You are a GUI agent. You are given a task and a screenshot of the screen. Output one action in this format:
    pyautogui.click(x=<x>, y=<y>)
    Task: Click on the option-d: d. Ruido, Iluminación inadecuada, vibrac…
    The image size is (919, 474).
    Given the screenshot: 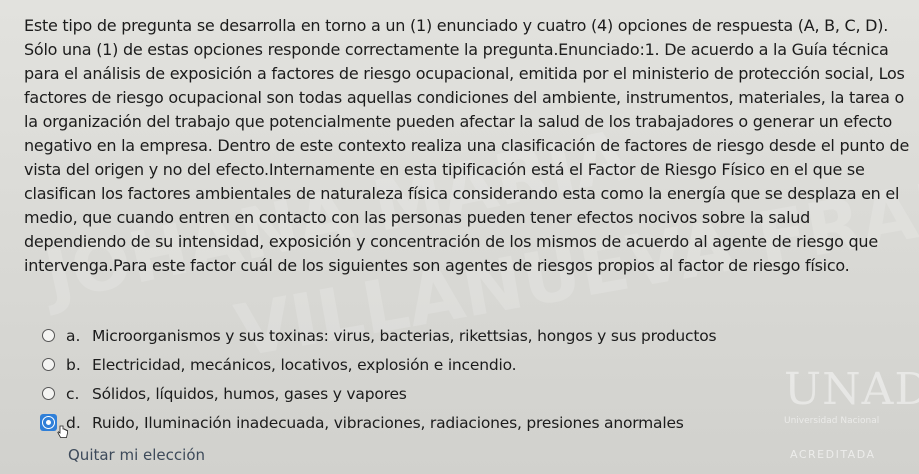 What is the action you would take?
    pyautogui.click(x=391, y=423)
    